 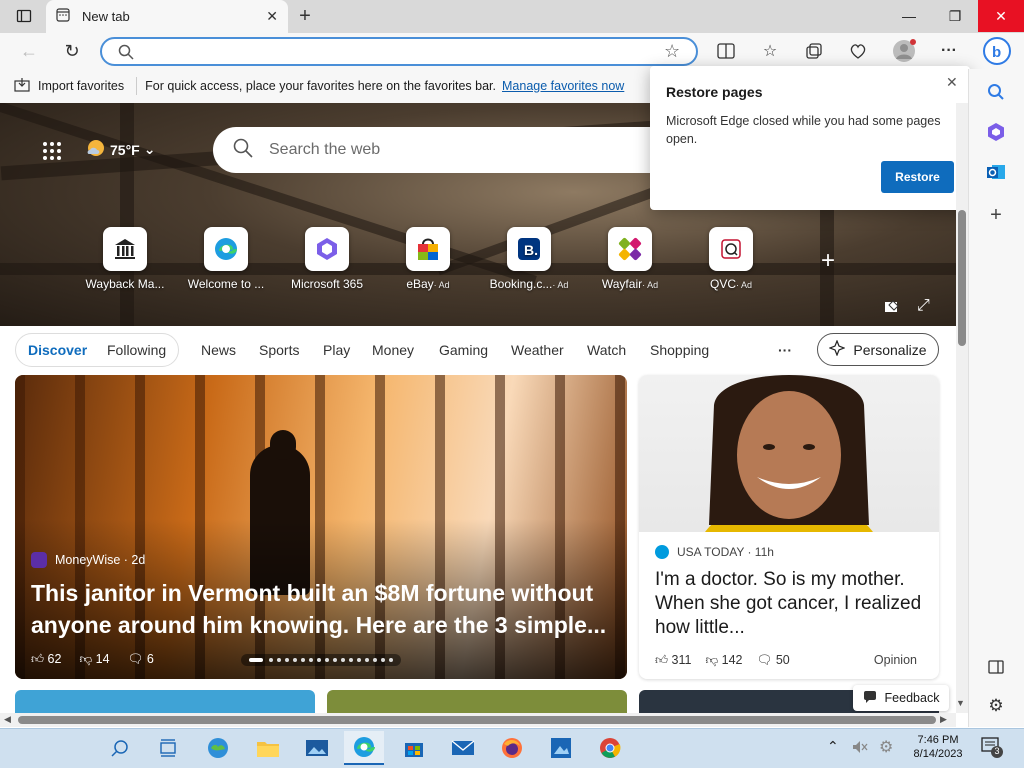 I want to click on nav-shopping: Shopping, so click(x=679, y=350).